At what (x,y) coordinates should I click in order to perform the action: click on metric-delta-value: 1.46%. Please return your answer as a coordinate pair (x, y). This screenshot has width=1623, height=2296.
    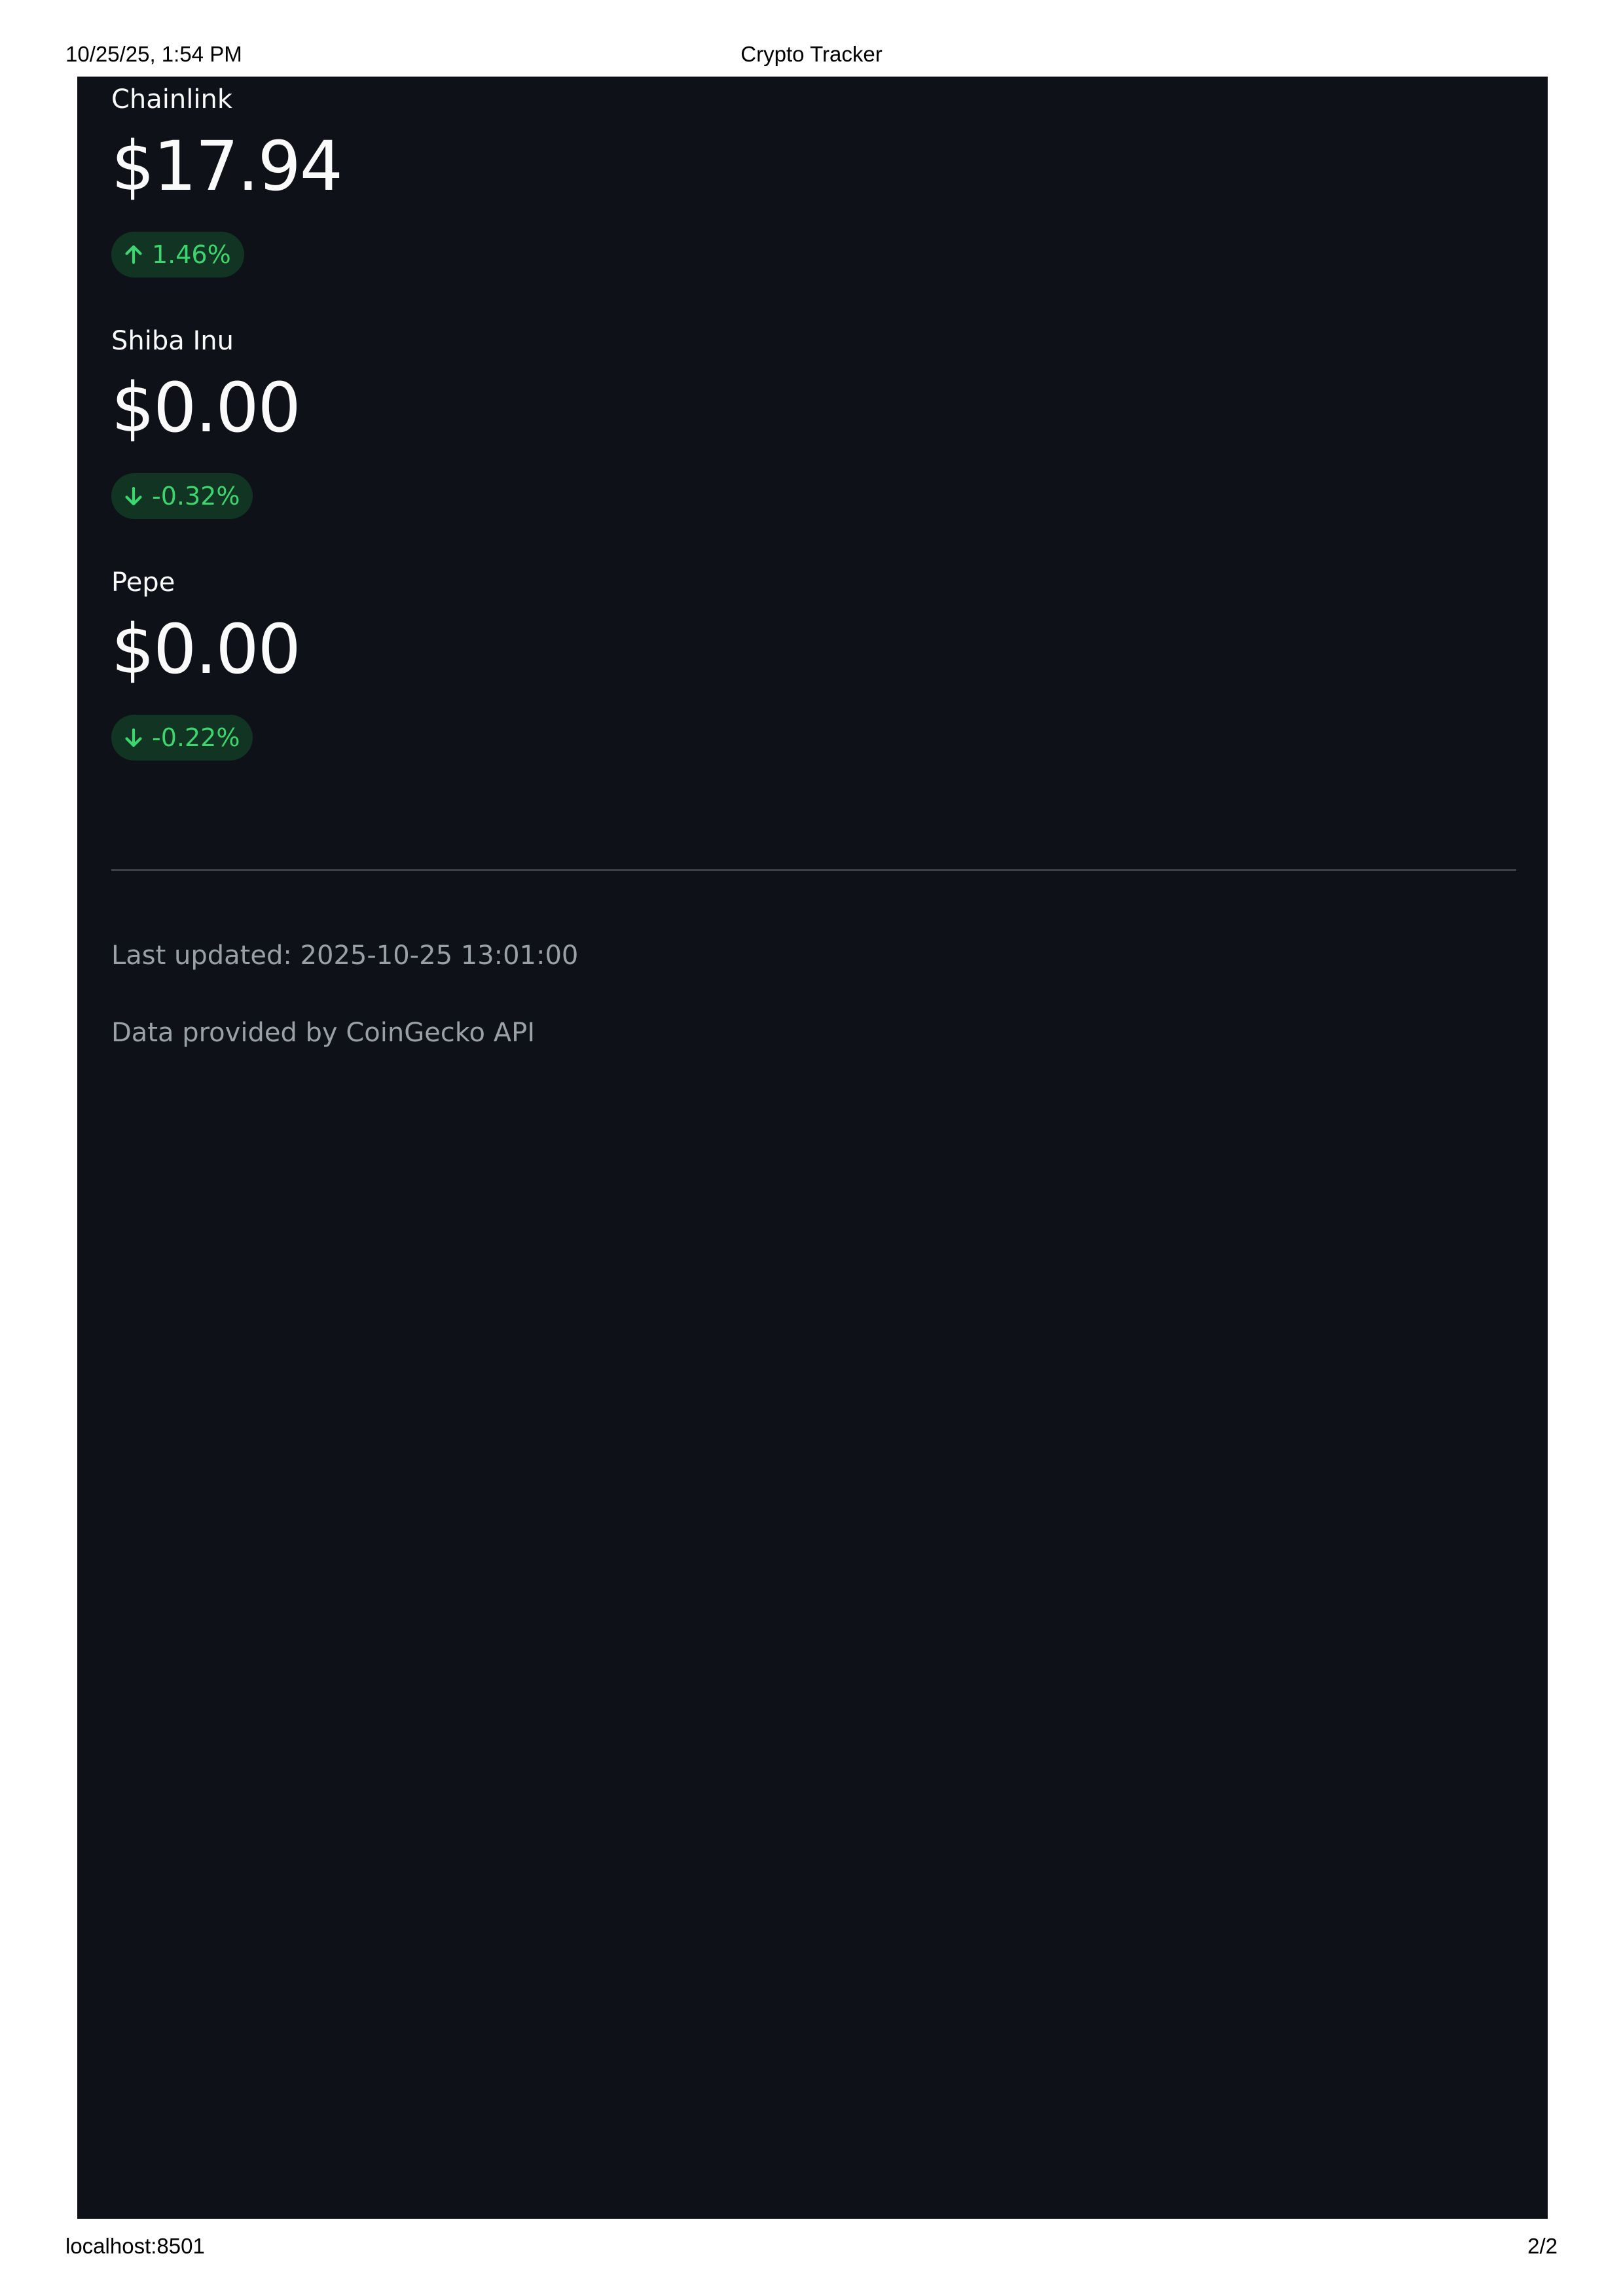
    Looking at the image, I should click on (191, 254).